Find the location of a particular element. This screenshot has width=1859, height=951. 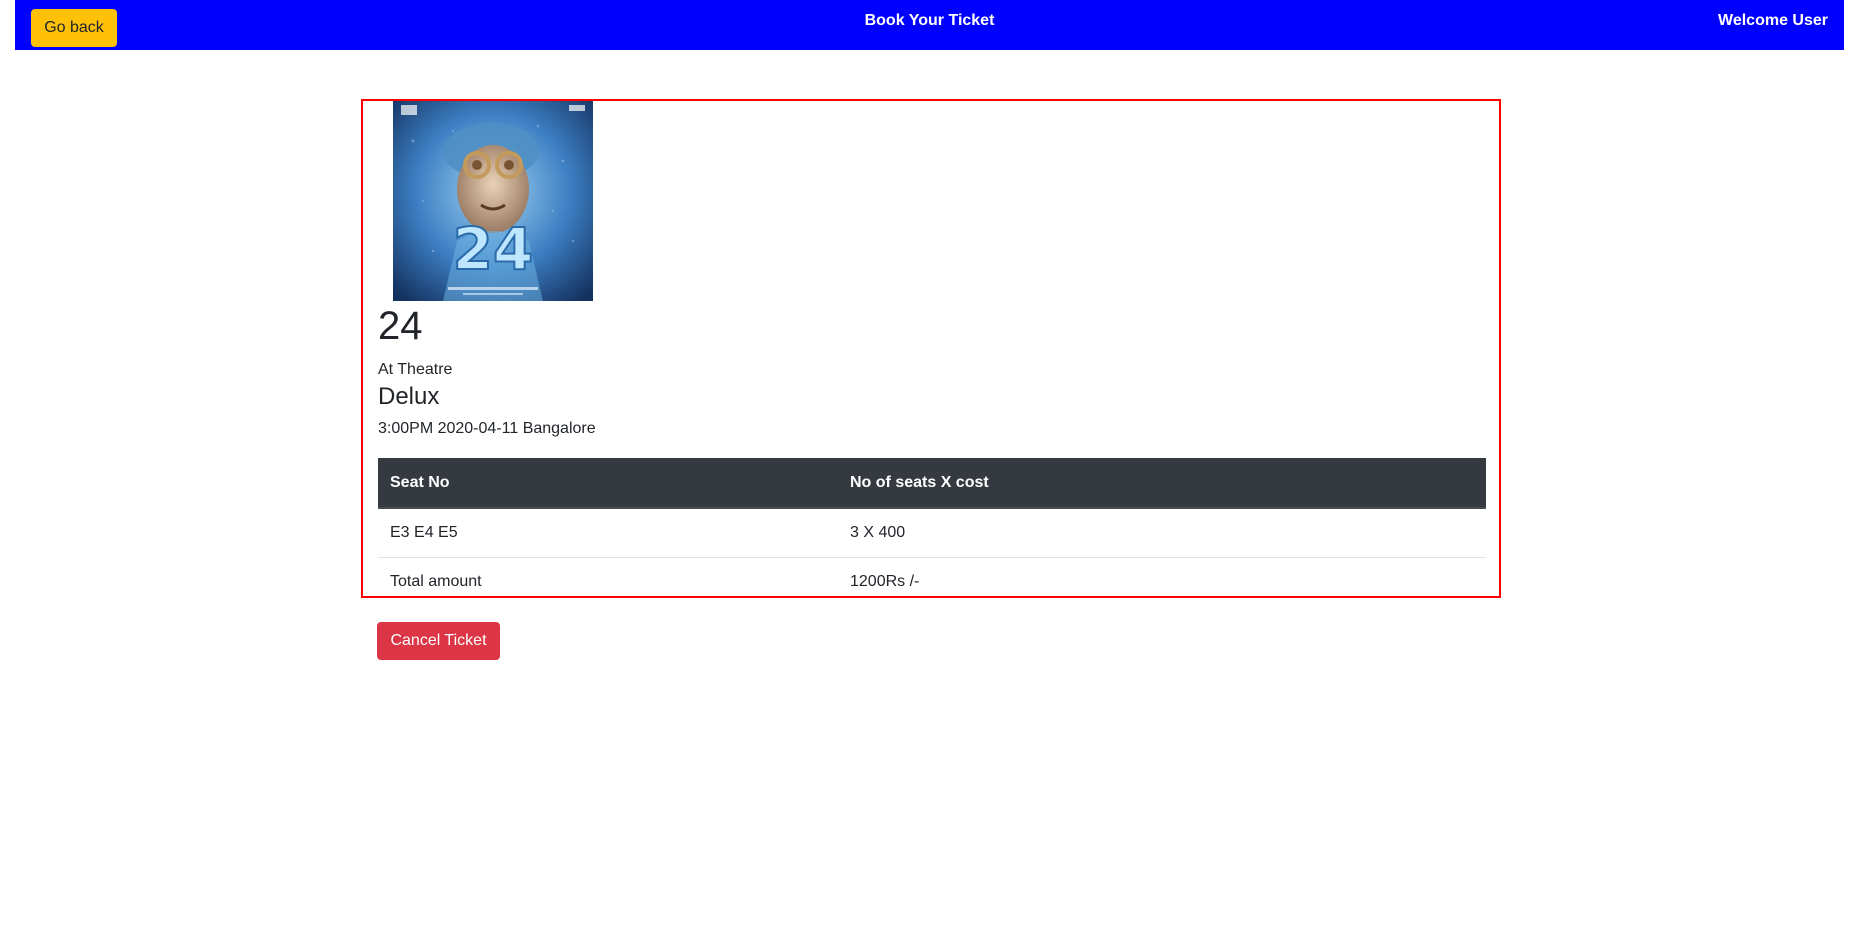

seats-cost-cell: 3 X 400 is located at coordinates (1162, 532).